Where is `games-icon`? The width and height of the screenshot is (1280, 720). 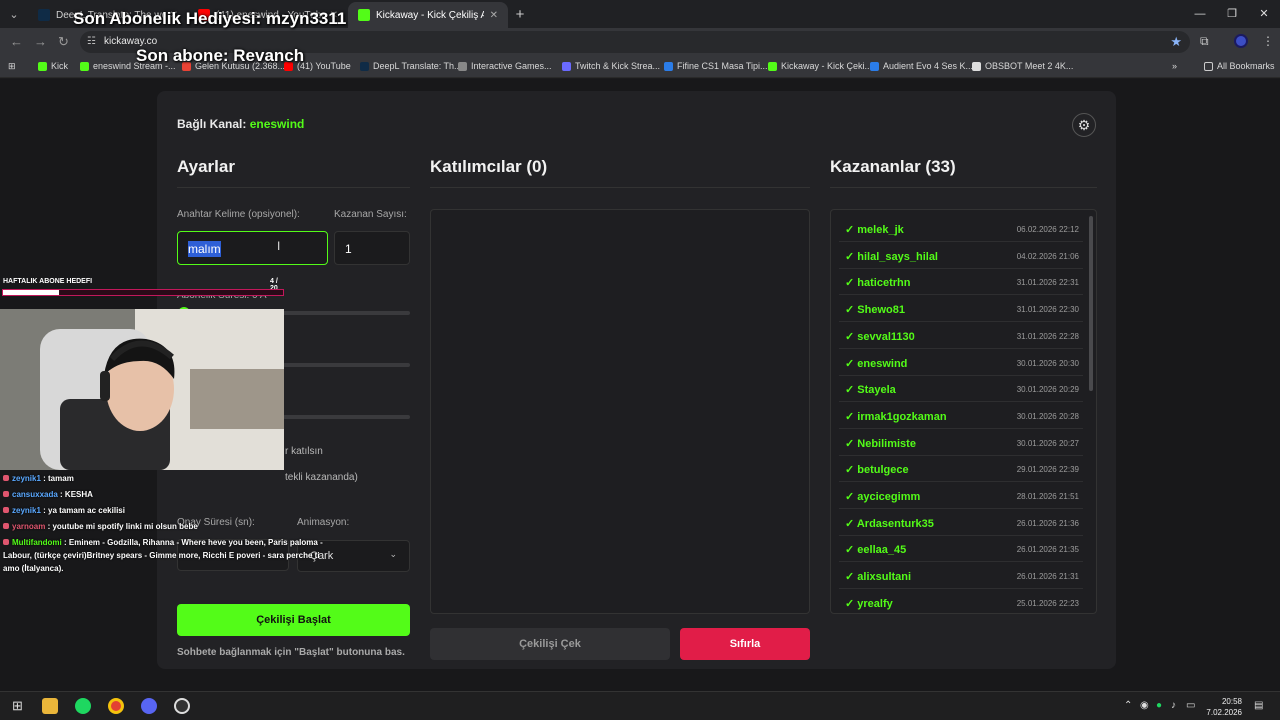 games-icon is located at coordinates (462, 66).